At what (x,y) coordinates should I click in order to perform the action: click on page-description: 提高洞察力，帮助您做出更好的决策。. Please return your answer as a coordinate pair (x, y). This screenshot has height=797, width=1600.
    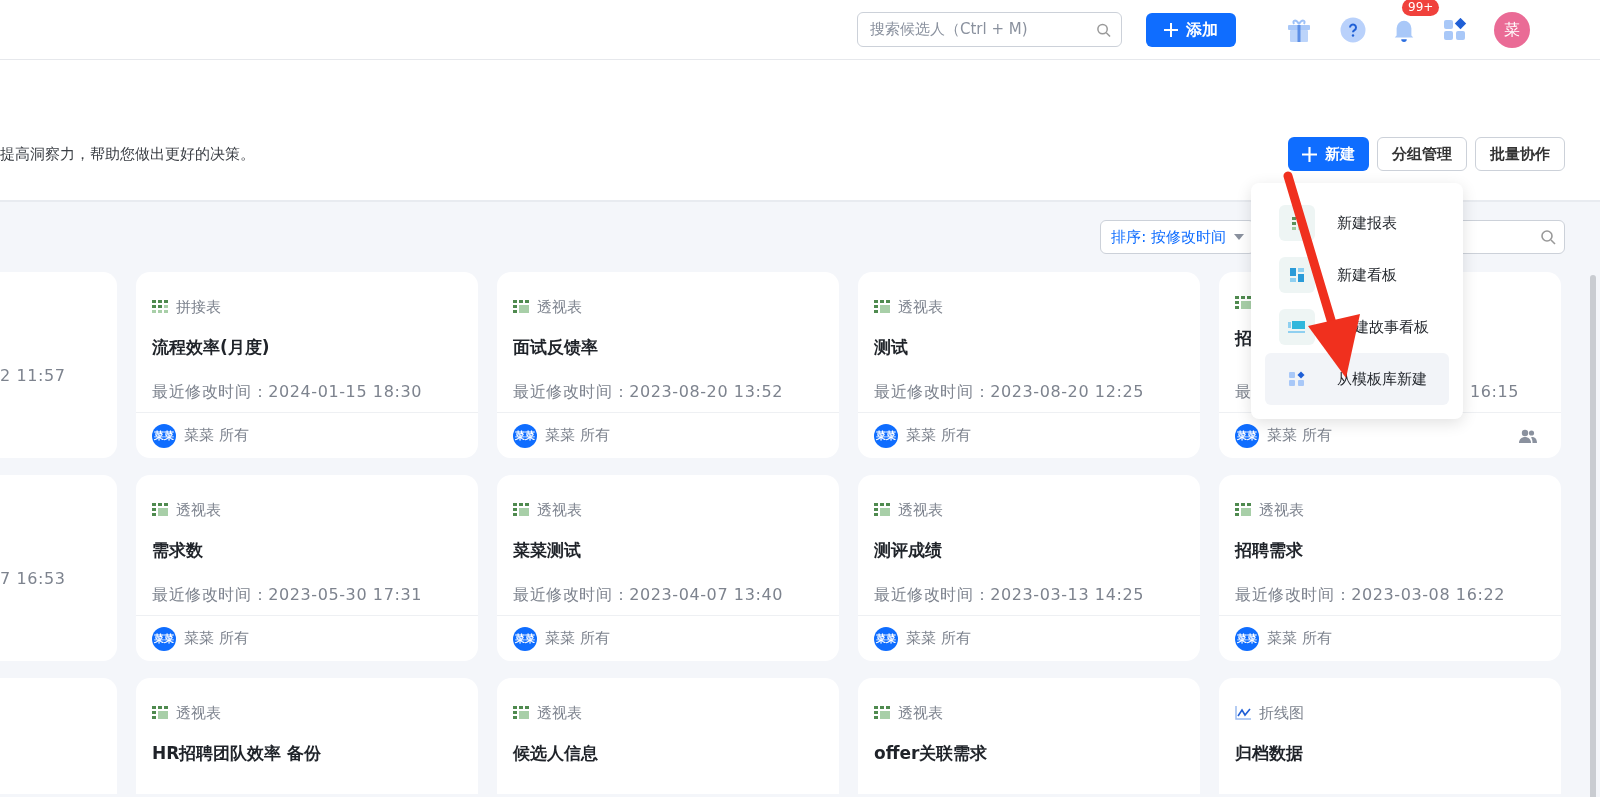
    Looking at the image, I should click on (127, 154).